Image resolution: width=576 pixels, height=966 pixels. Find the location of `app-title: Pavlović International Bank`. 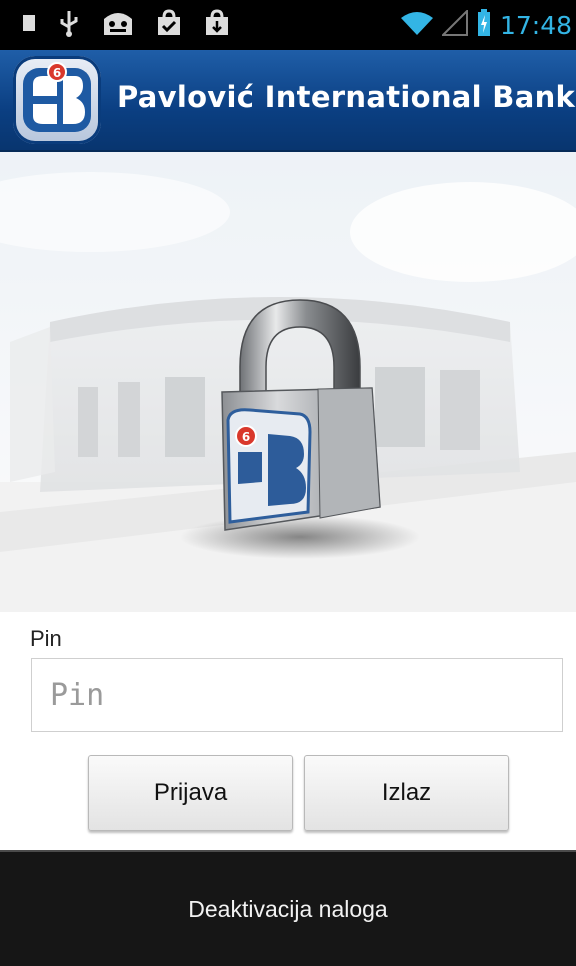

app-title: Pavlović International Bank is located at coordinates (346, 97).